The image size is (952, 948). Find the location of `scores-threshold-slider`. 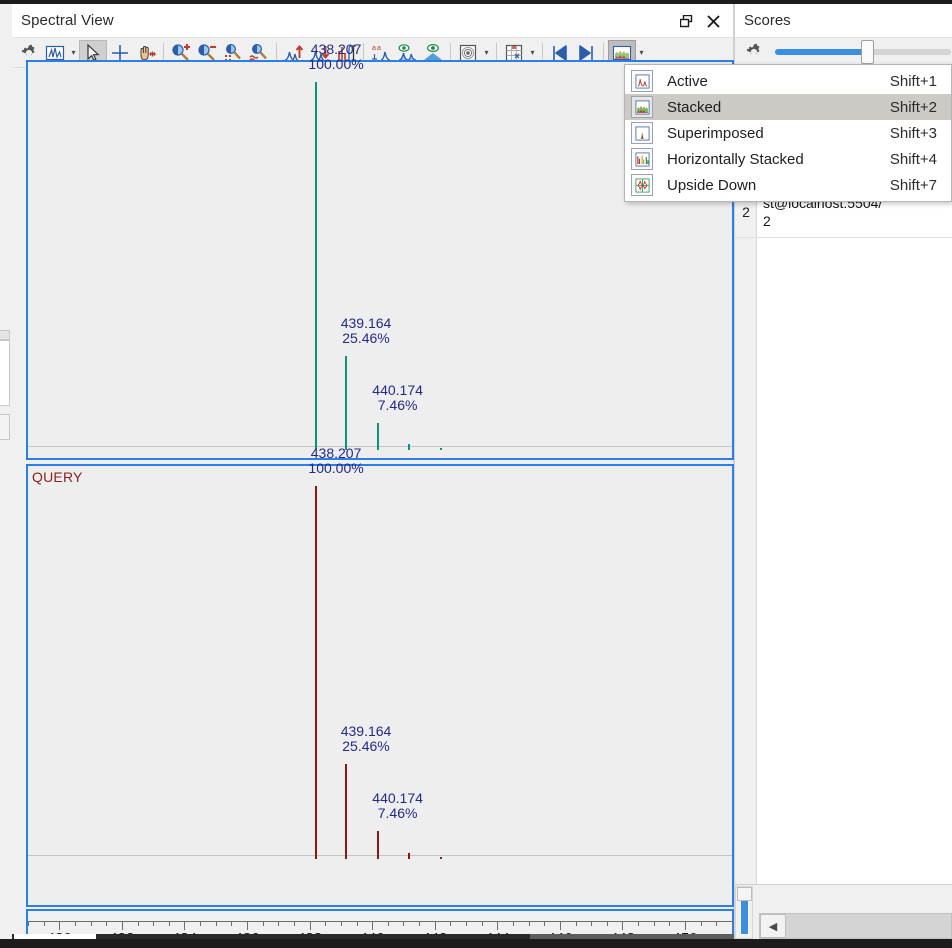

scores-threshold-slider is located at coordinates (863, 51).